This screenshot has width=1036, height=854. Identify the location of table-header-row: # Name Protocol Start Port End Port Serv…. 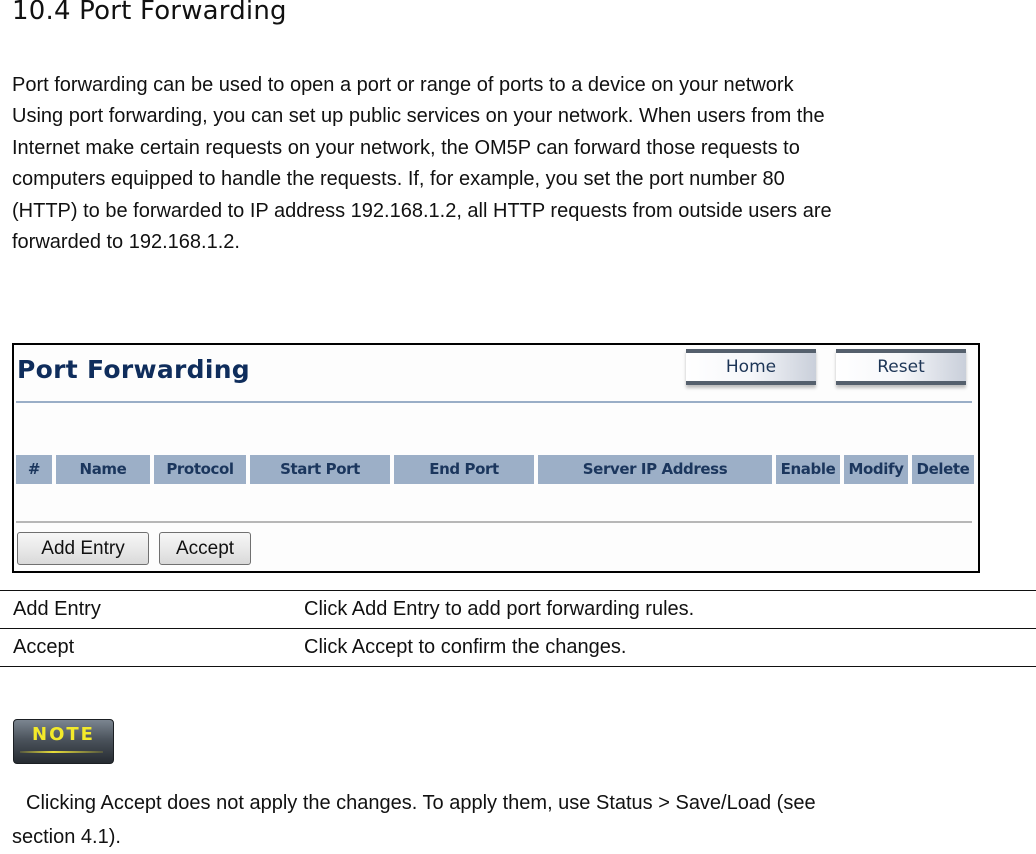
(495, 469).